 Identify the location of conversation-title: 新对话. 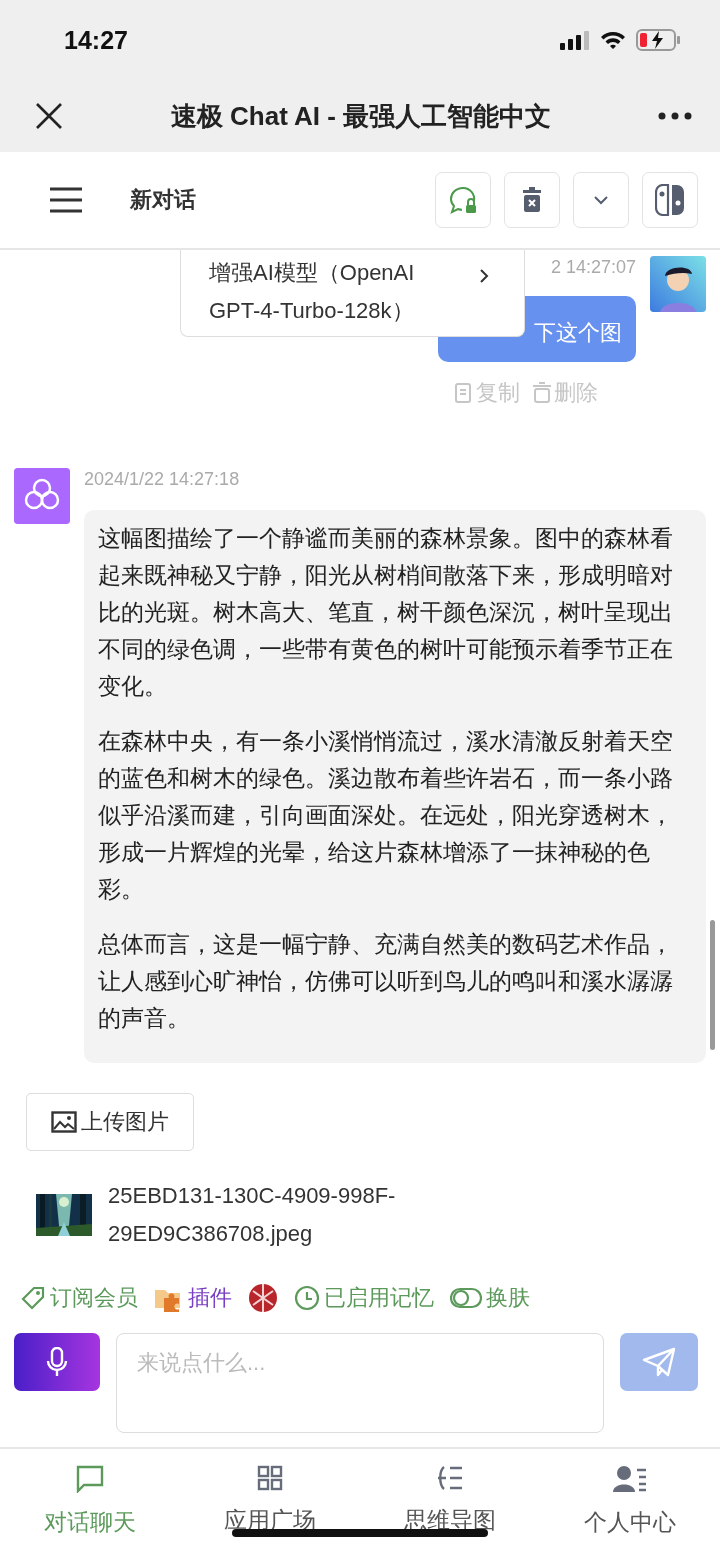
(163, 200).